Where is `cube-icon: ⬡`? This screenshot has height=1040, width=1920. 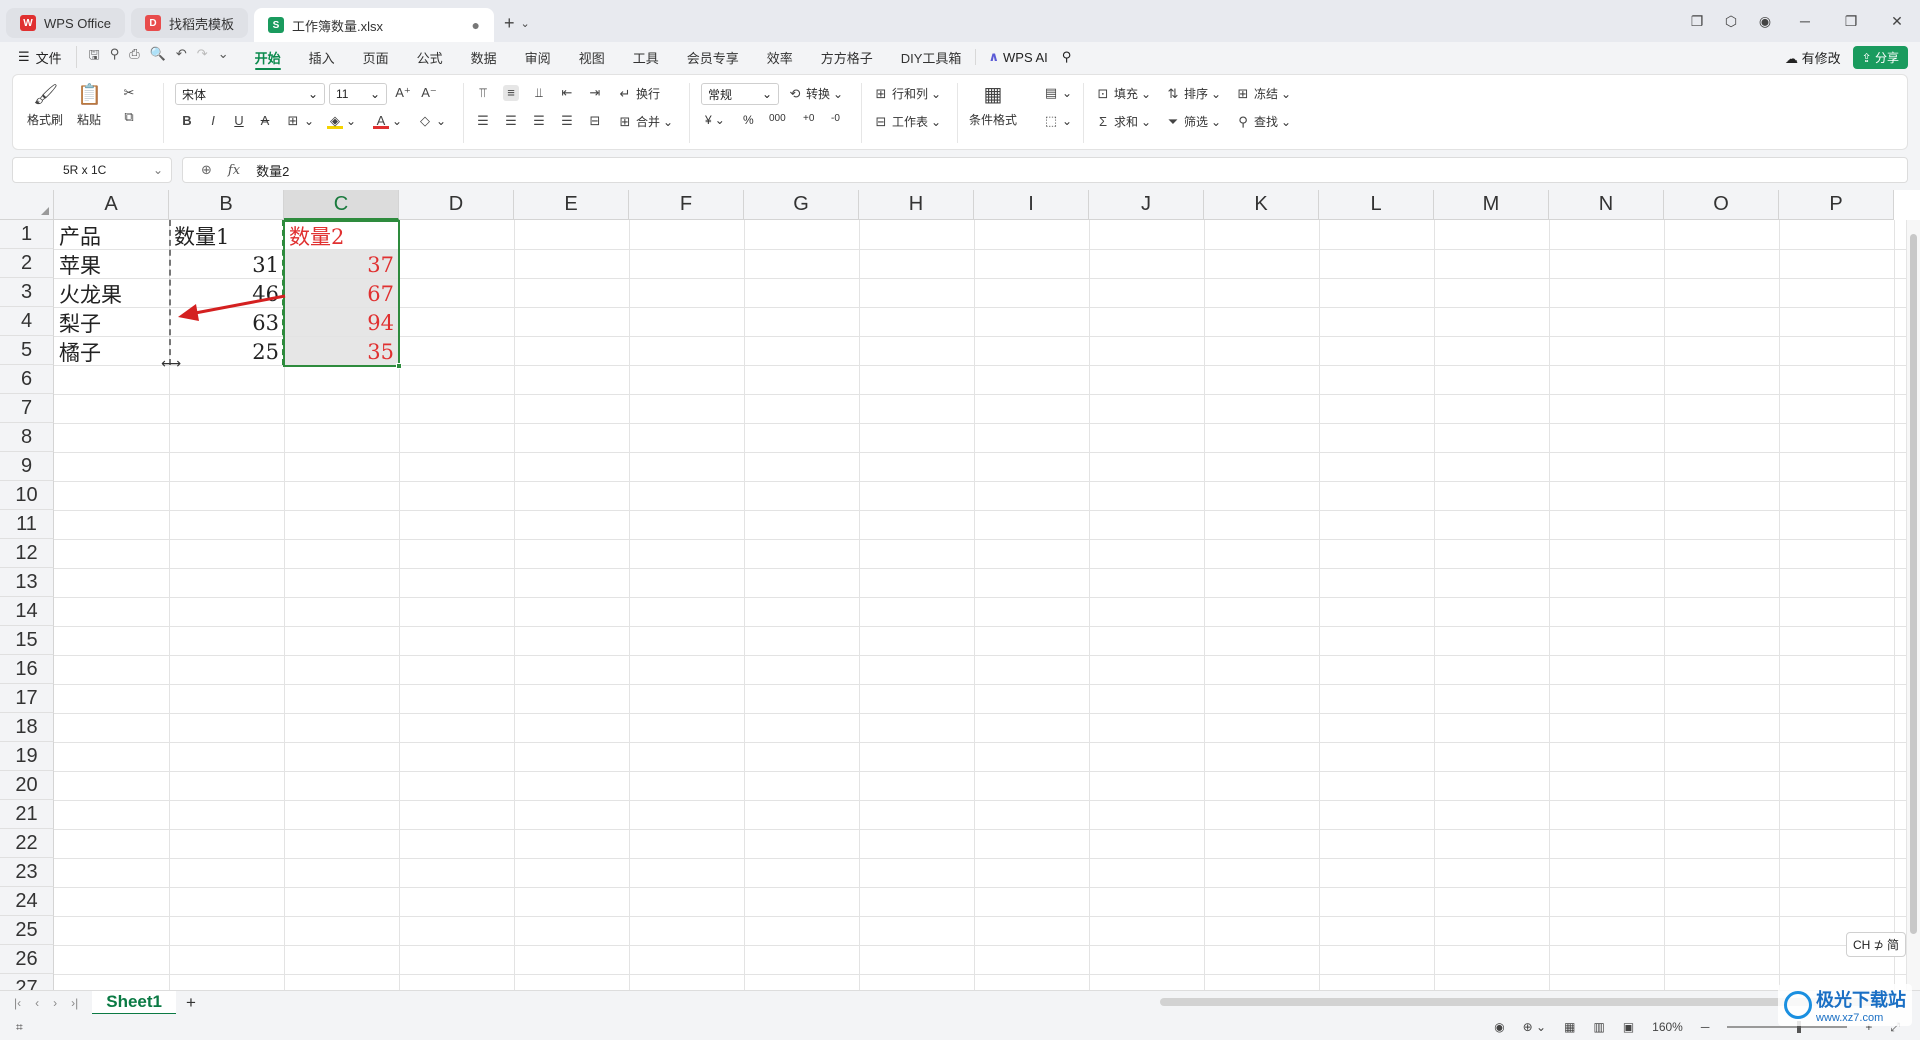 cube-icon: ⬡ is located at coordinates (1731, 21).